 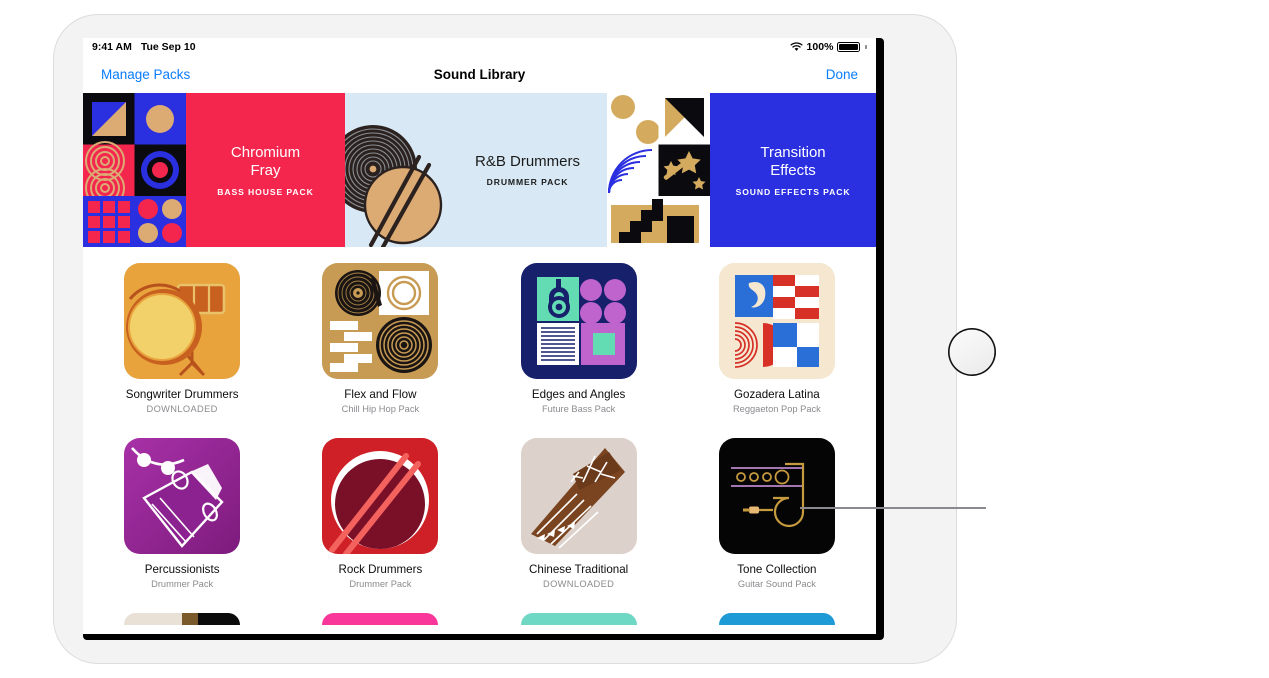 I want to click on battery-tip, so click(x=866, y=47).